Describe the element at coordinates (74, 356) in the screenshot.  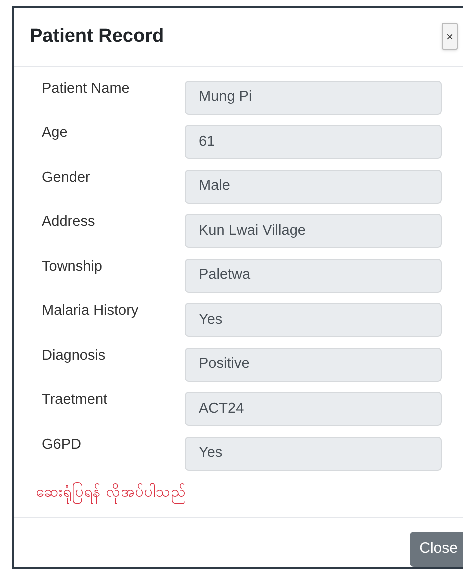
I see `field-label: Diagnosis` at that location.